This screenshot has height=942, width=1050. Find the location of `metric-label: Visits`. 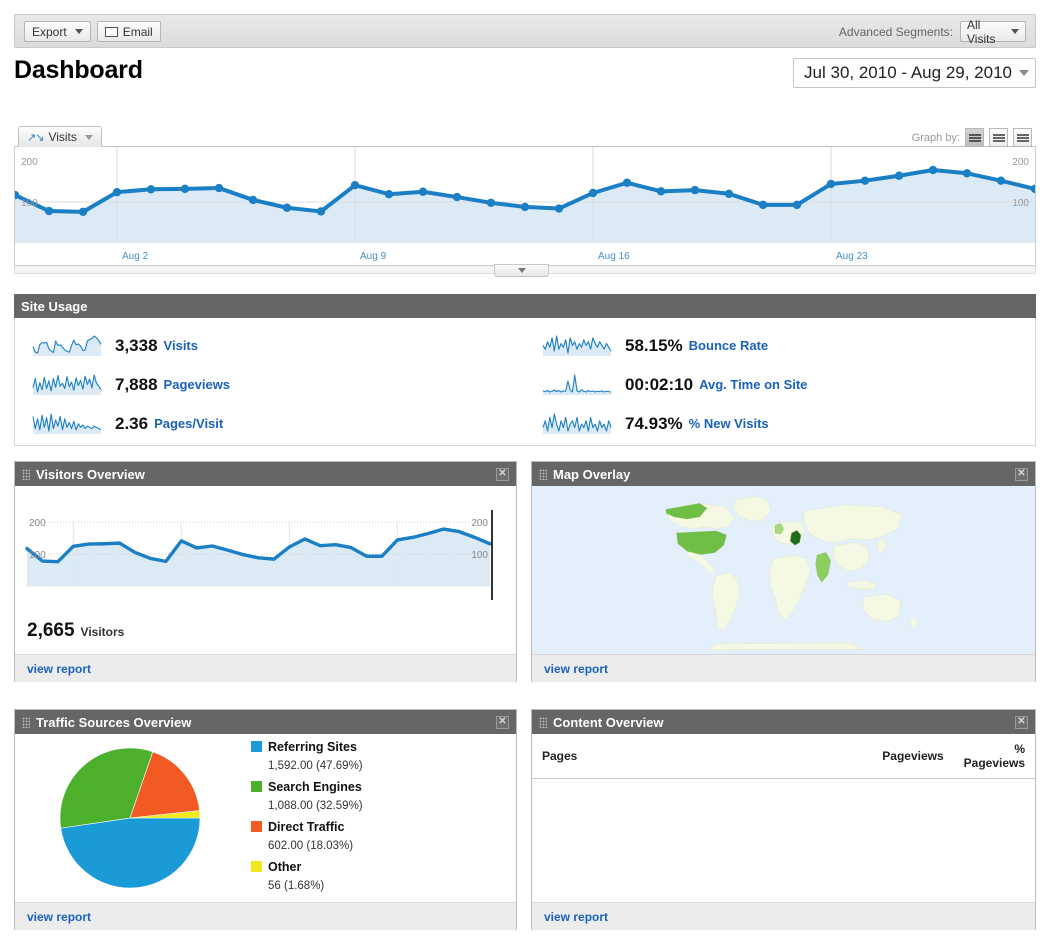

metric-label: Visits is located at coordinates (181, 345).